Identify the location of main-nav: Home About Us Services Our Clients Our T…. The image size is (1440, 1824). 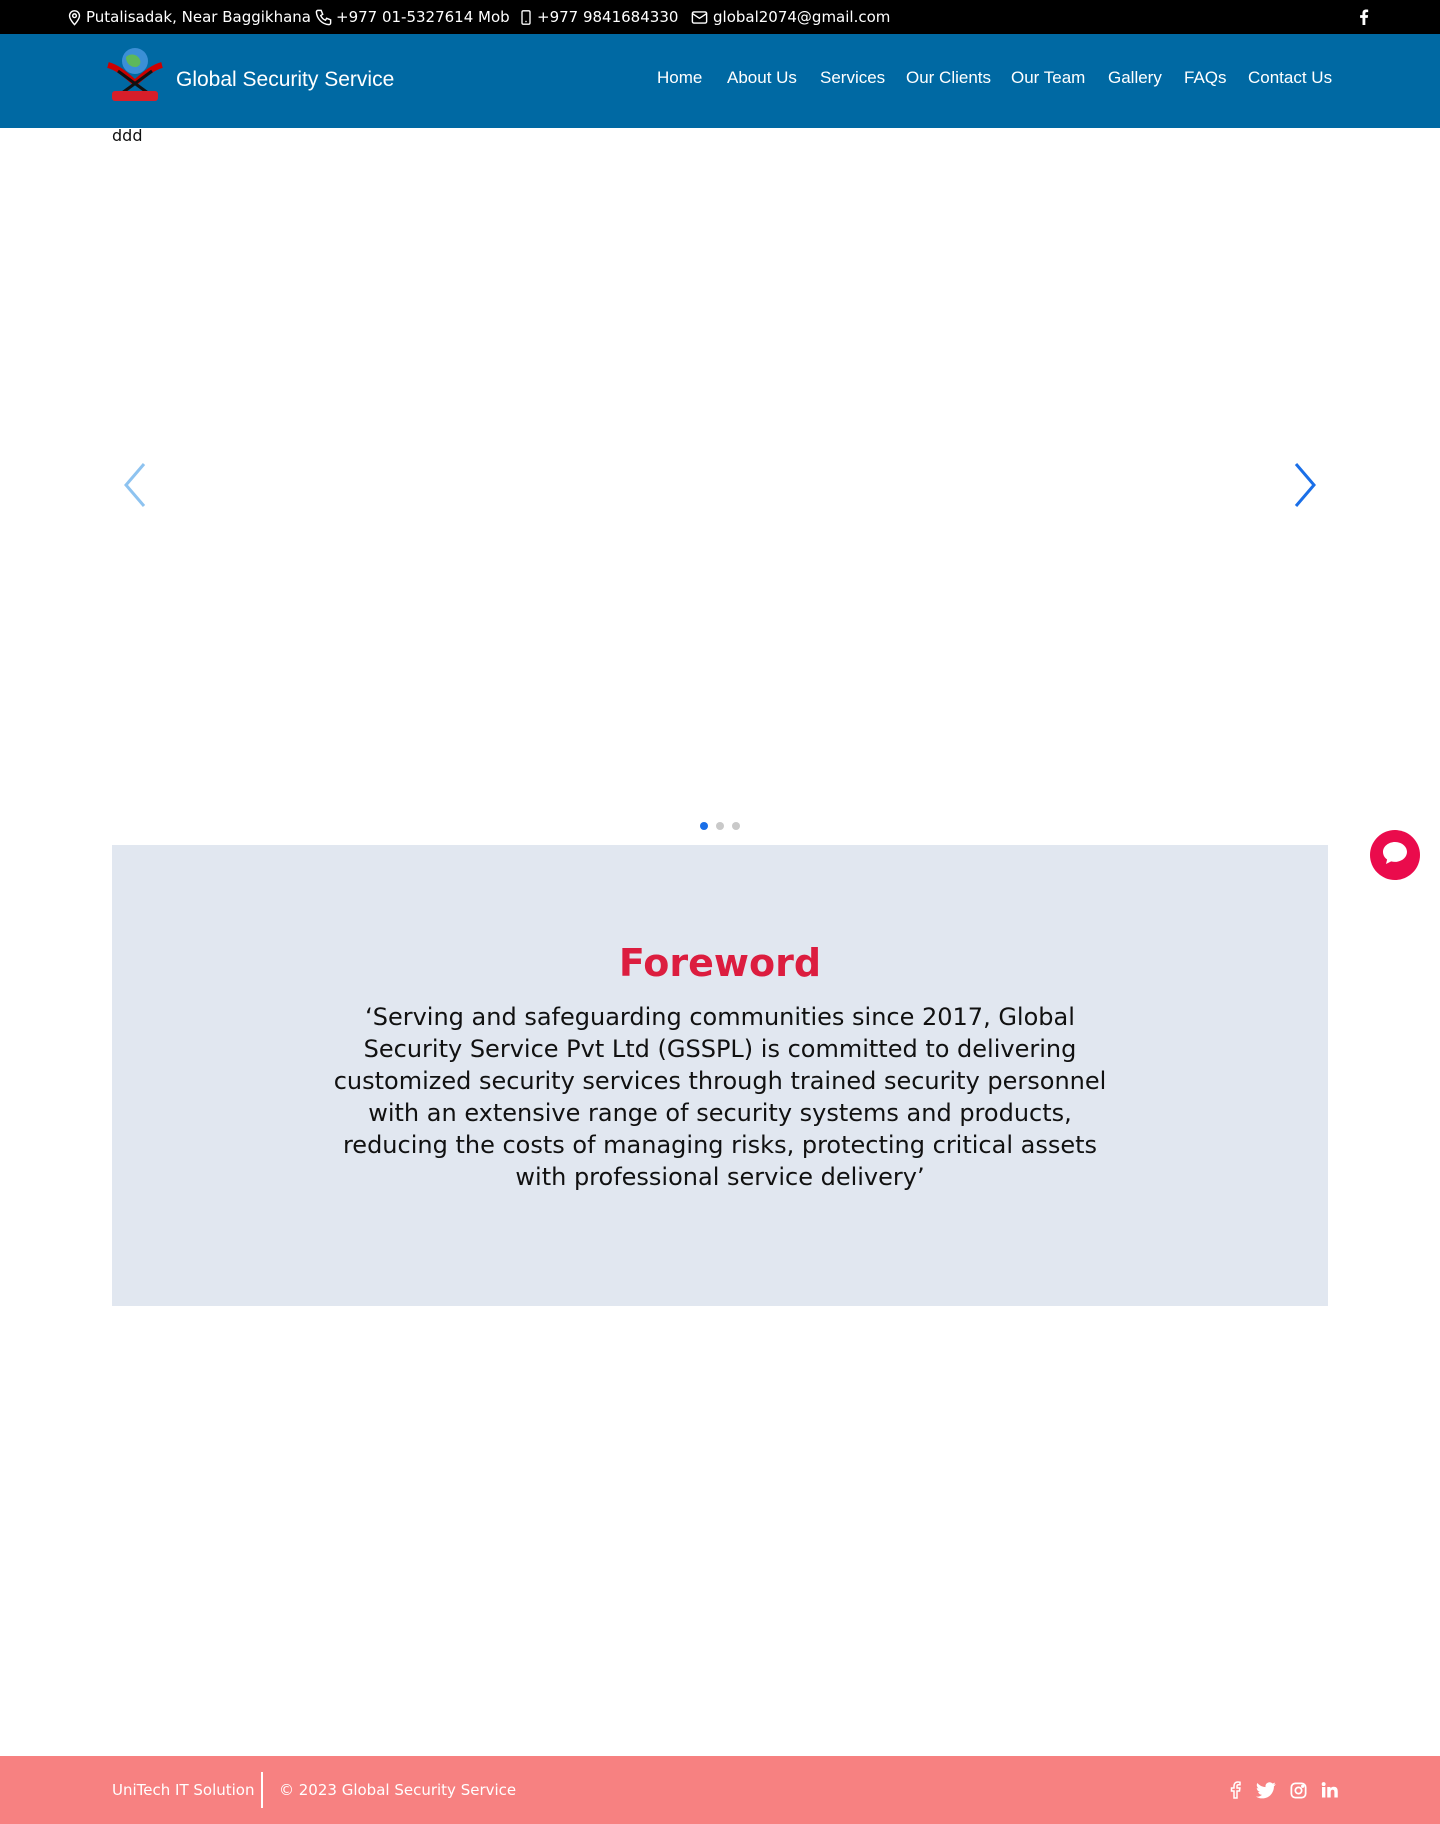
(720, 80).